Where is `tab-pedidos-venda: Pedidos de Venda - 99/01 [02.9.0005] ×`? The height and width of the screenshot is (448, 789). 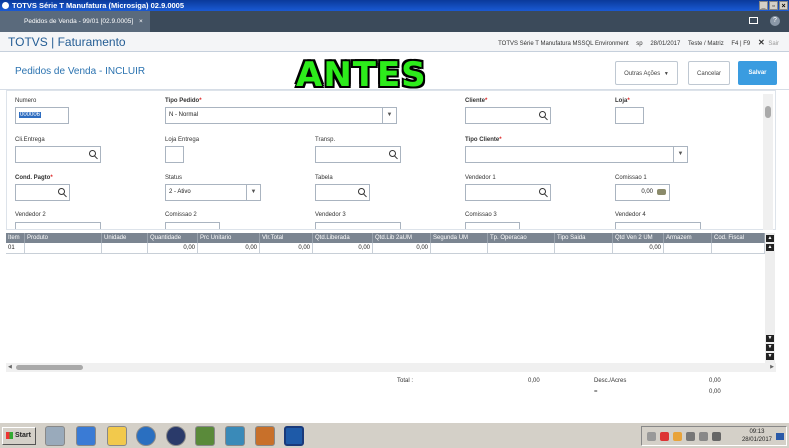
tab-pedidos-venda: Pedidos de Venda - 99/01 [02.9.0005] × is located at coordinates (75, 21).